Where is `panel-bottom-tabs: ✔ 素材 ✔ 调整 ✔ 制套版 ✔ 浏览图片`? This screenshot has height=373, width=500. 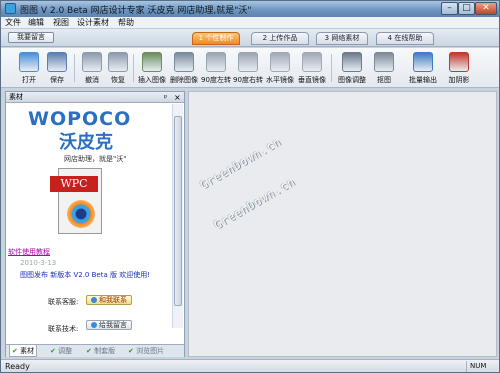 panel-bottom-tabs: ✔ 素材 ✔ 调整 ✔ 制套版 ✔ 浏览图片 is located at coordinates (95, 350).